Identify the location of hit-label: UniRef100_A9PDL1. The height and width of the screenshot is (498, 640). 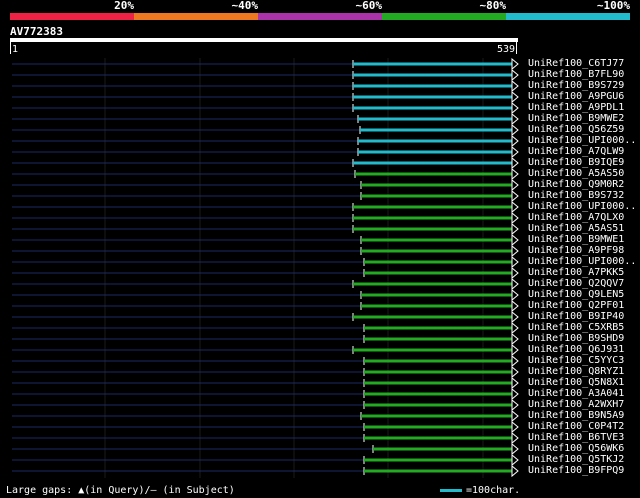
(576, 107).